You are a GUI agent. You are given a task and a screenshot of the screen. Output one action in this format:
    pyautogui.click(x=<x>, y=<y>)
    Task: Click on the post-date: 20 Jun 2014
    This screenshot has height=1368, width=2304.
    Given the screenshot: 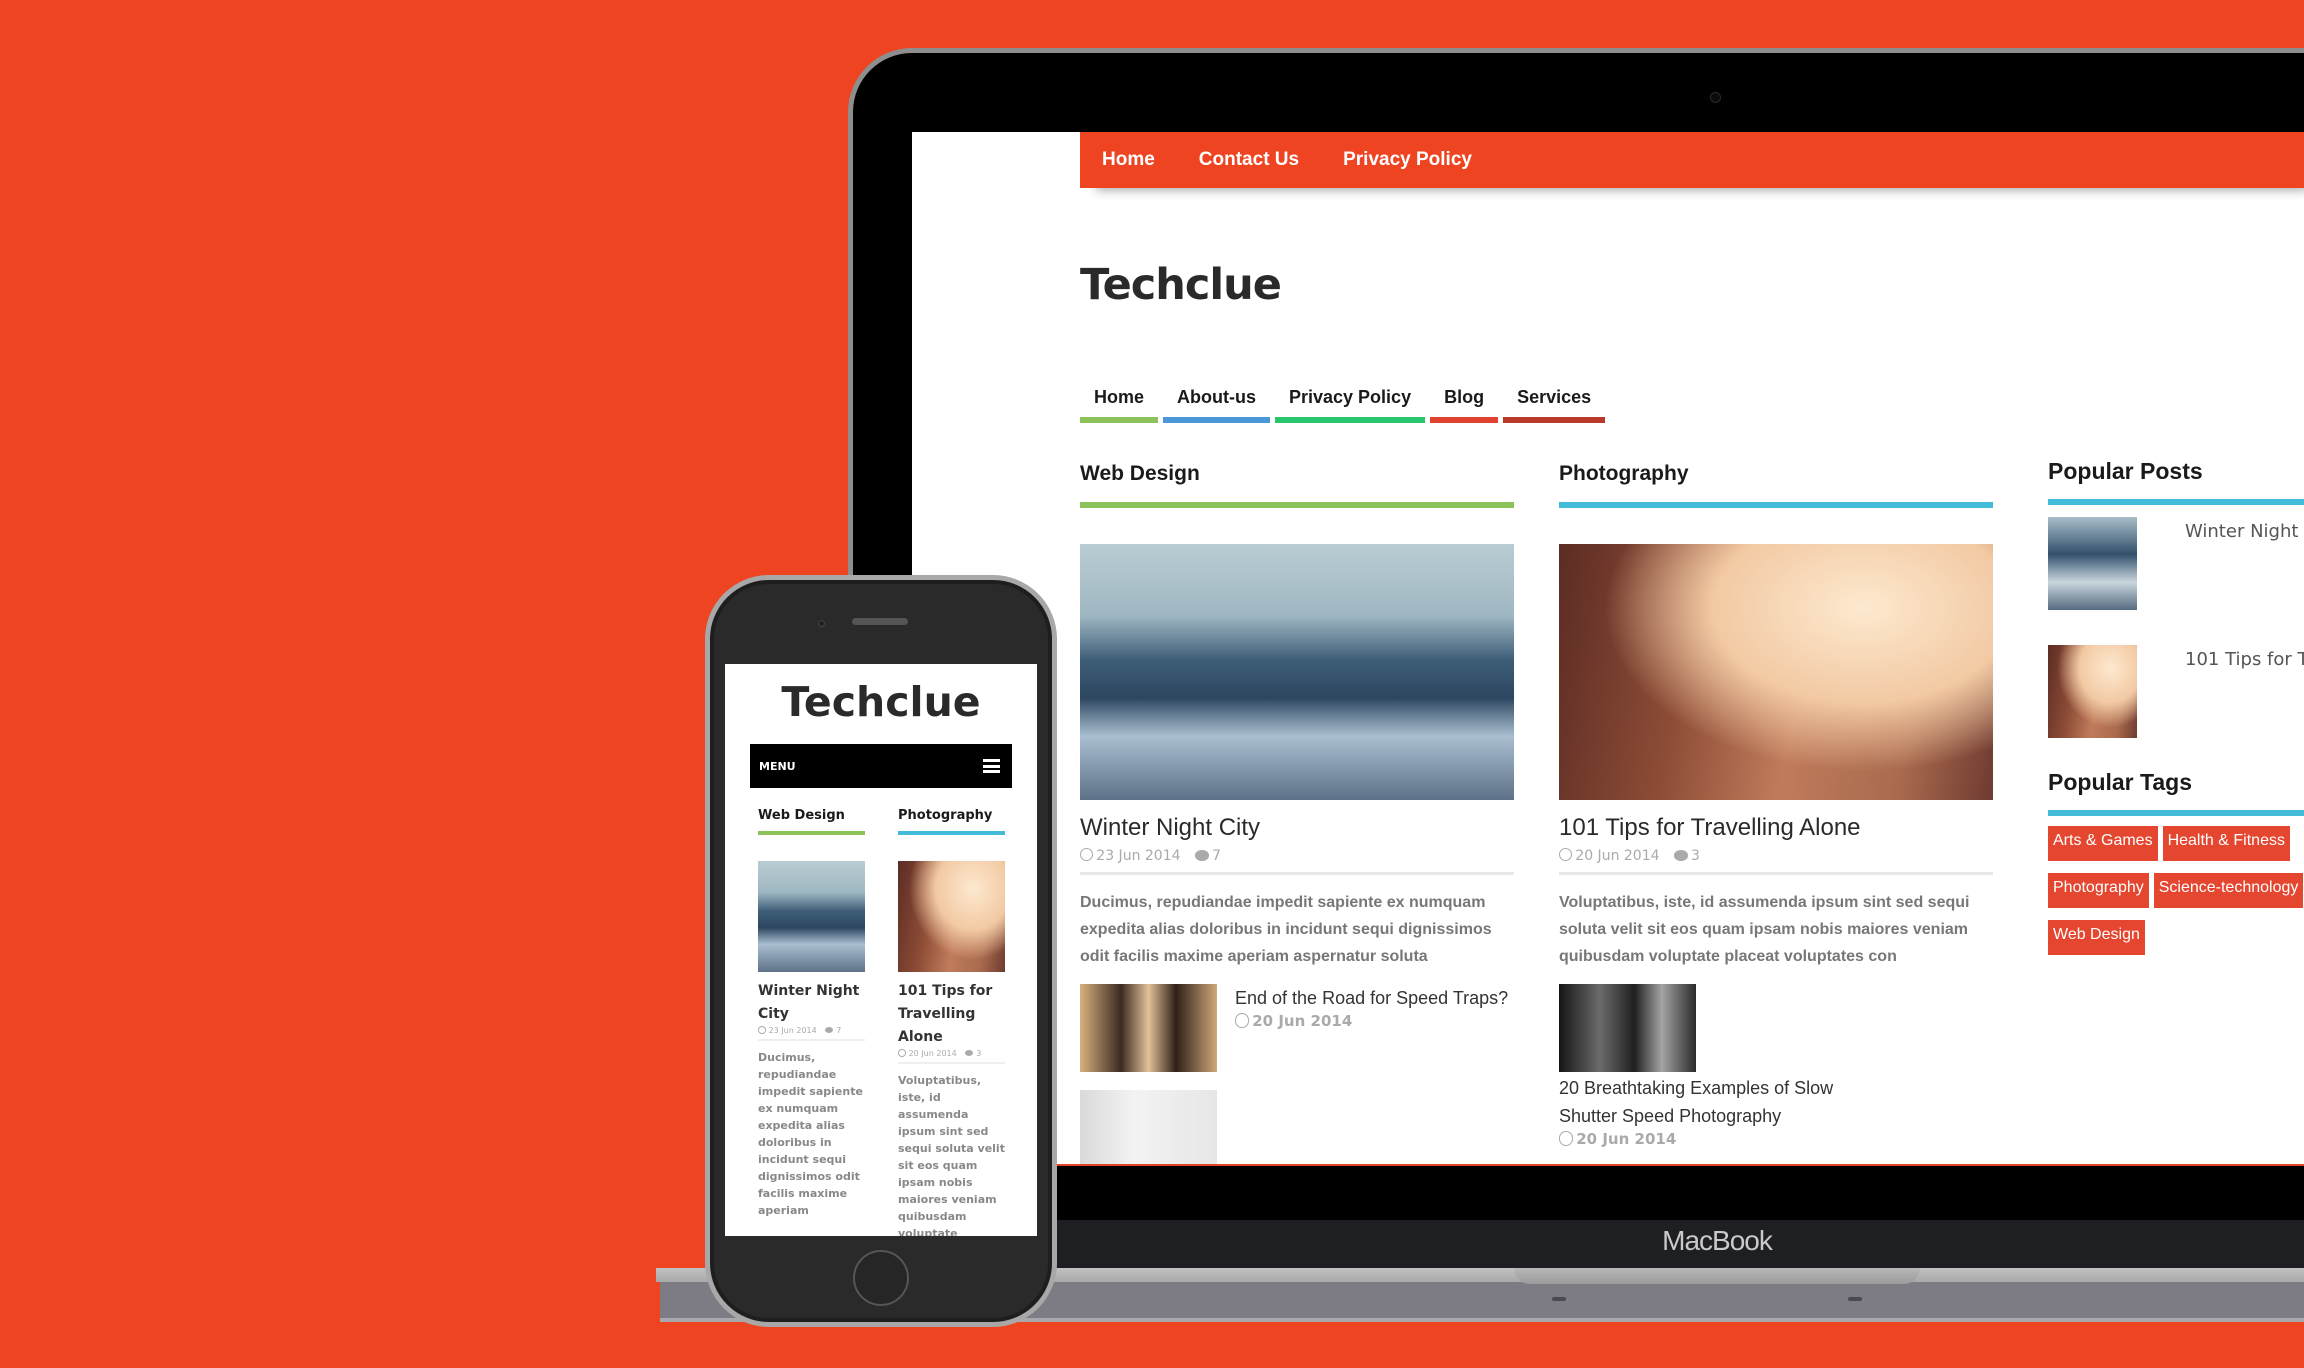 What is the action you would take?
    pyautogui.click(x=1609, y=856)
    